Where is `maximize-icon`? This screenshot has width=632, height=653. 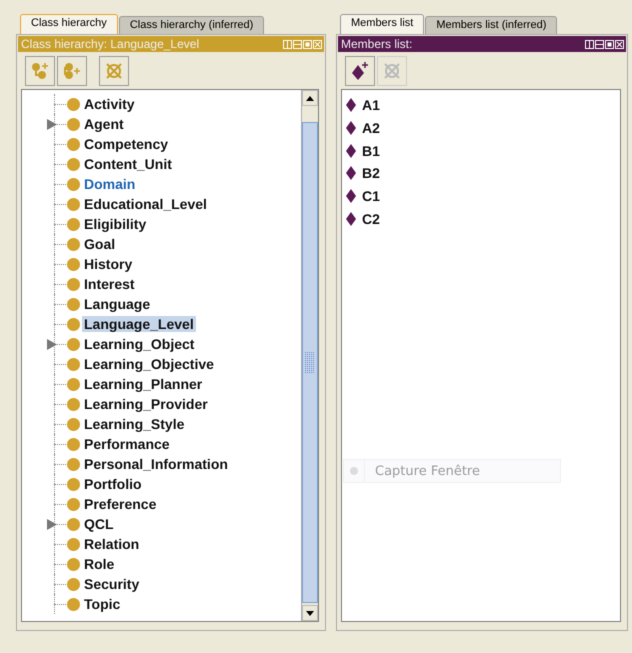 maximize-icon is located at coordinates (609, 44).